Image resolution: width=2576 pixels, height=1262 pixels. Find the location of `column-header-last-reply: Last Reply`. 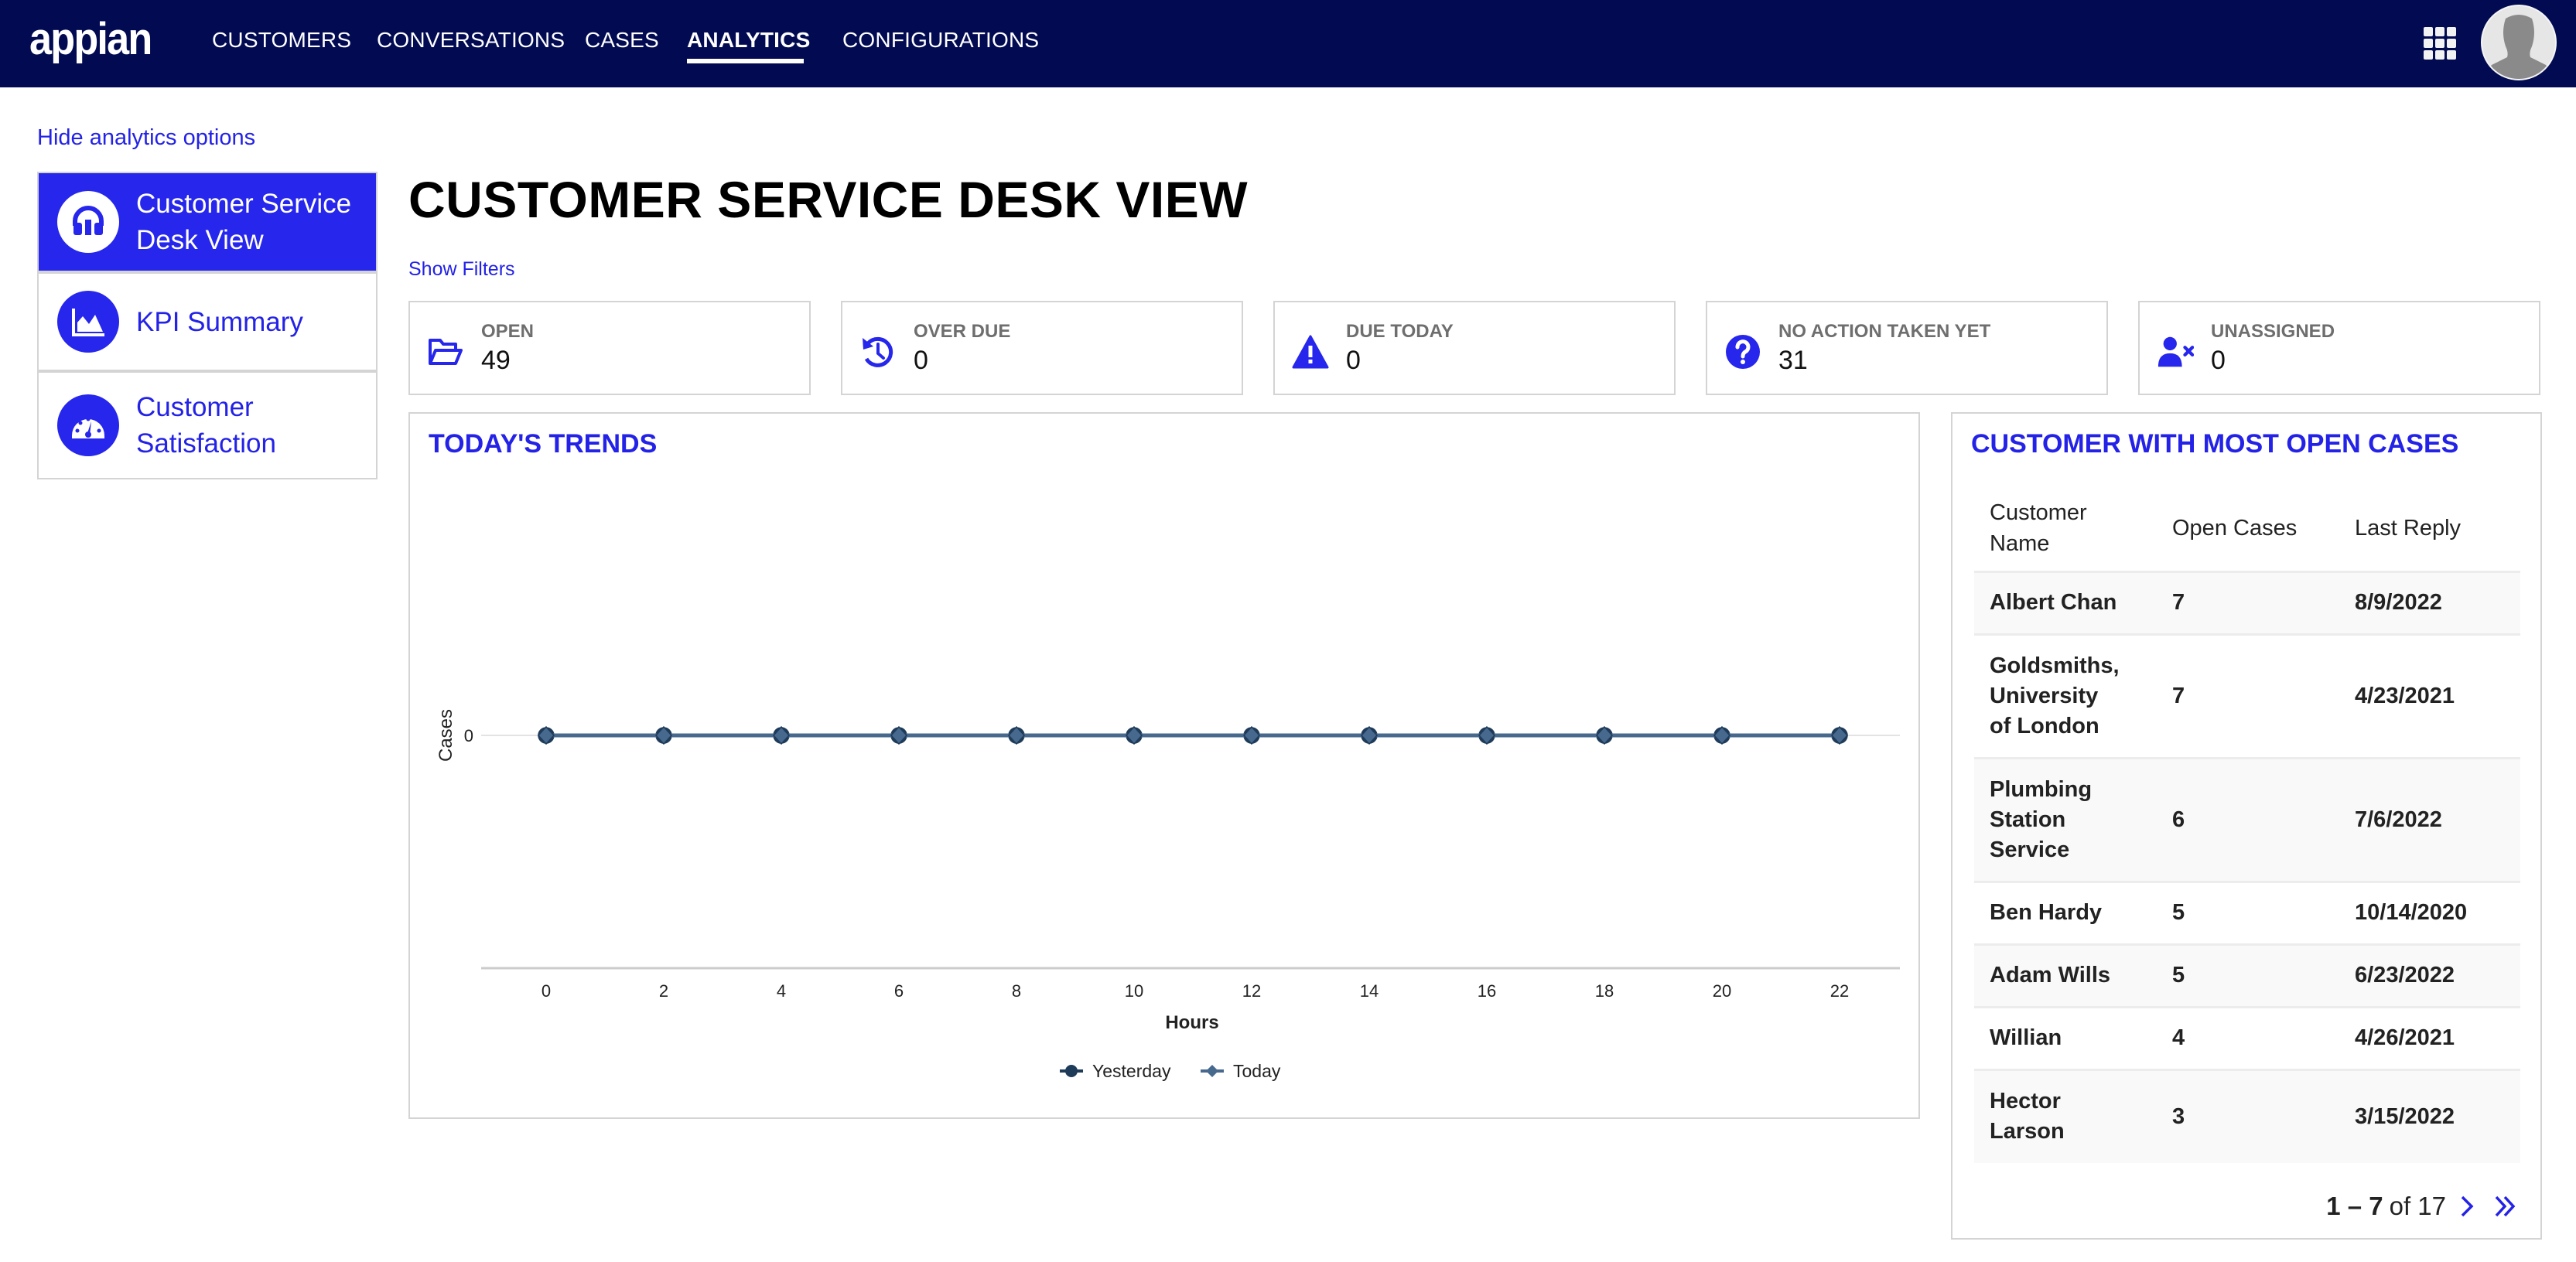

column-header-last-reply: Last Reply is located at coordinates (2429, 528).